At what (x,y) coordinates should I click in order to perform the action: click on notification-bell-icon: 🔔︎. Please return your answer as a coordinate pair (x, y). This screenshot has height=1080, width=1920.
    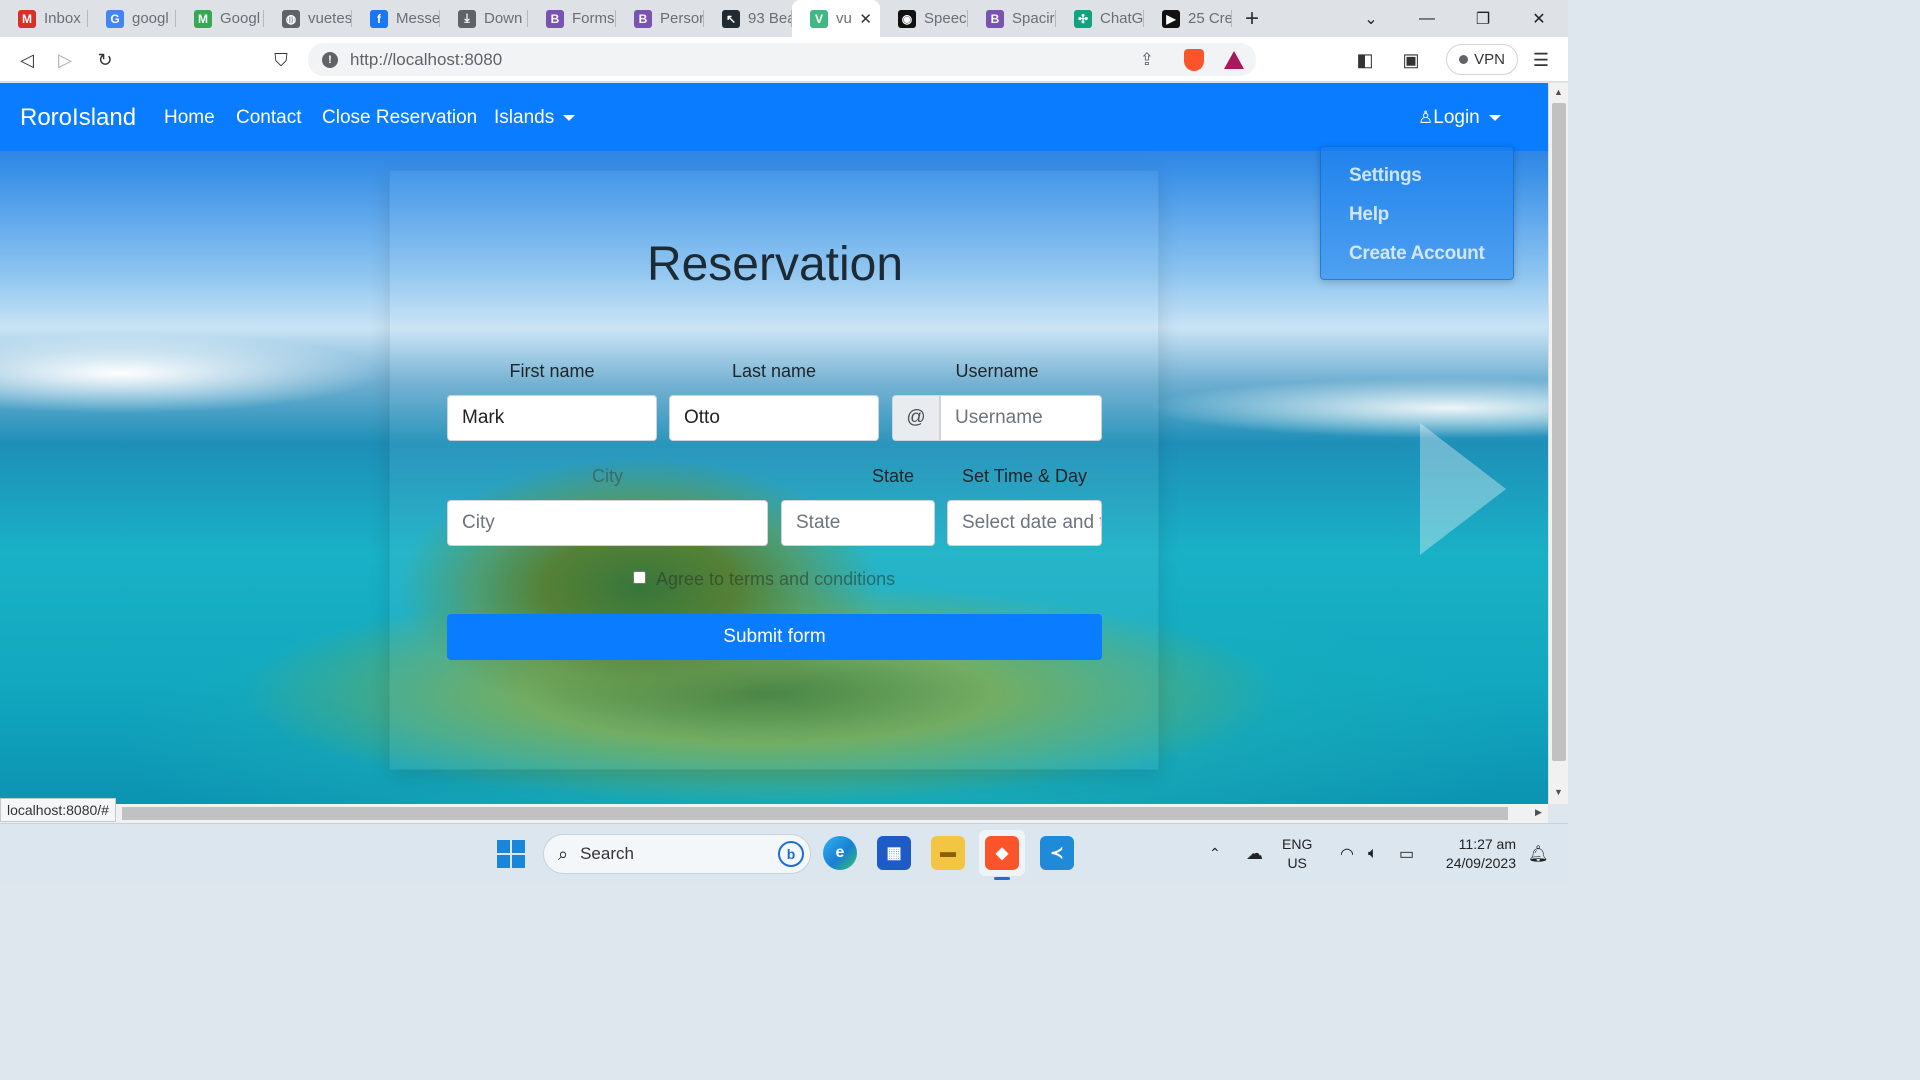
    Looking at the image, I should click on (1538, 853).